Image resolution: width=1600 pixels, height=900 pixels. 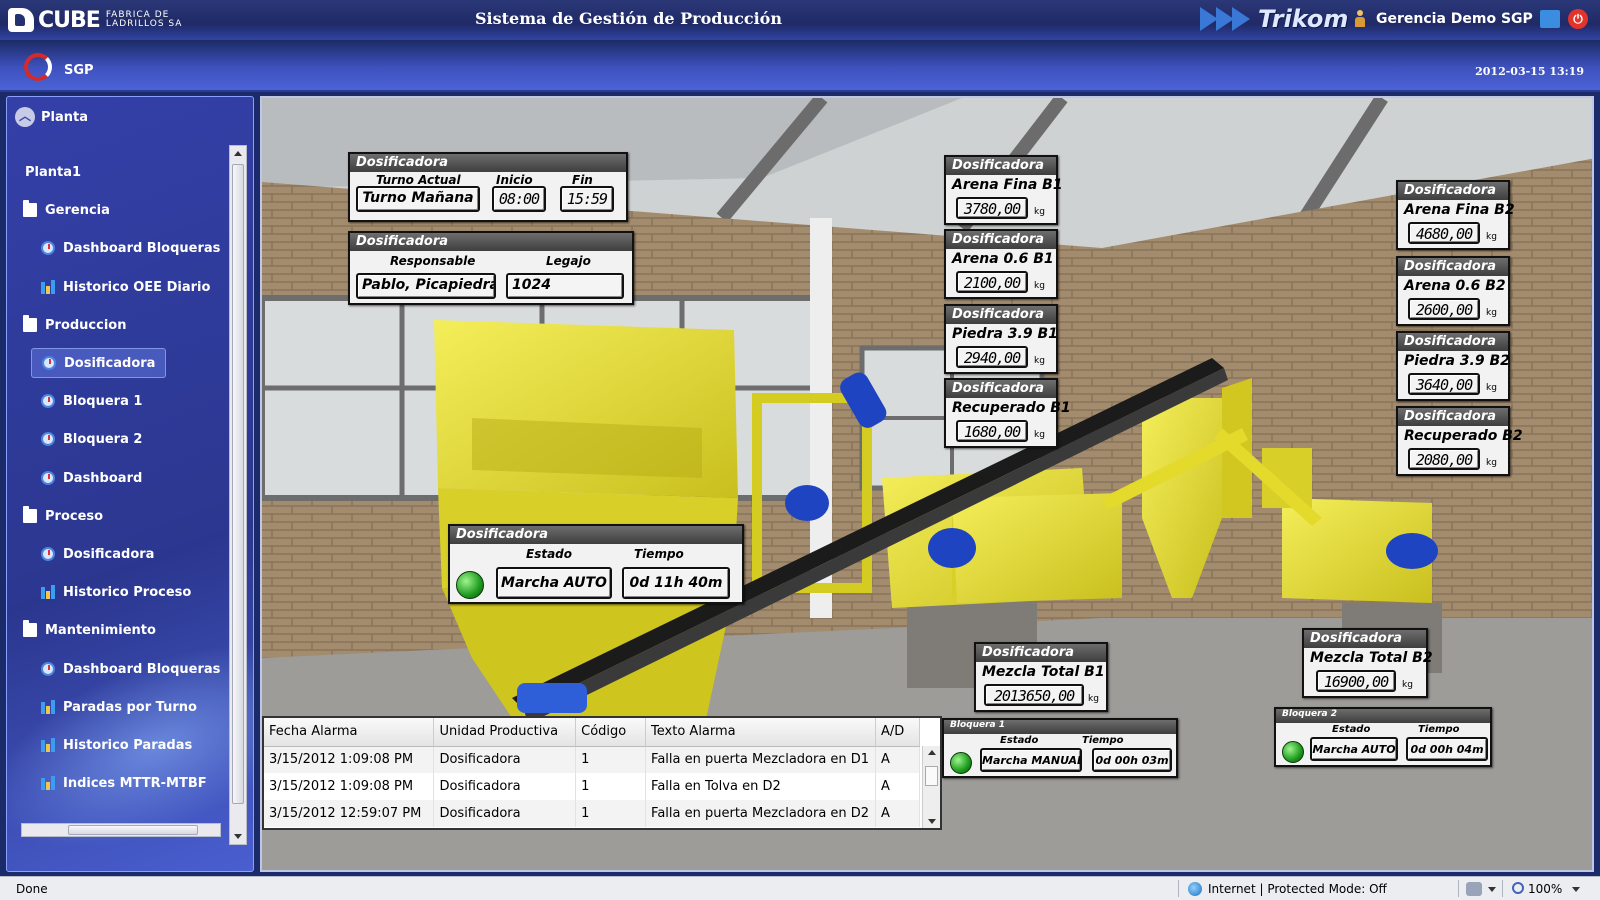 I want to click on logout-icon: ⏻, so click(x=1578, y=19).